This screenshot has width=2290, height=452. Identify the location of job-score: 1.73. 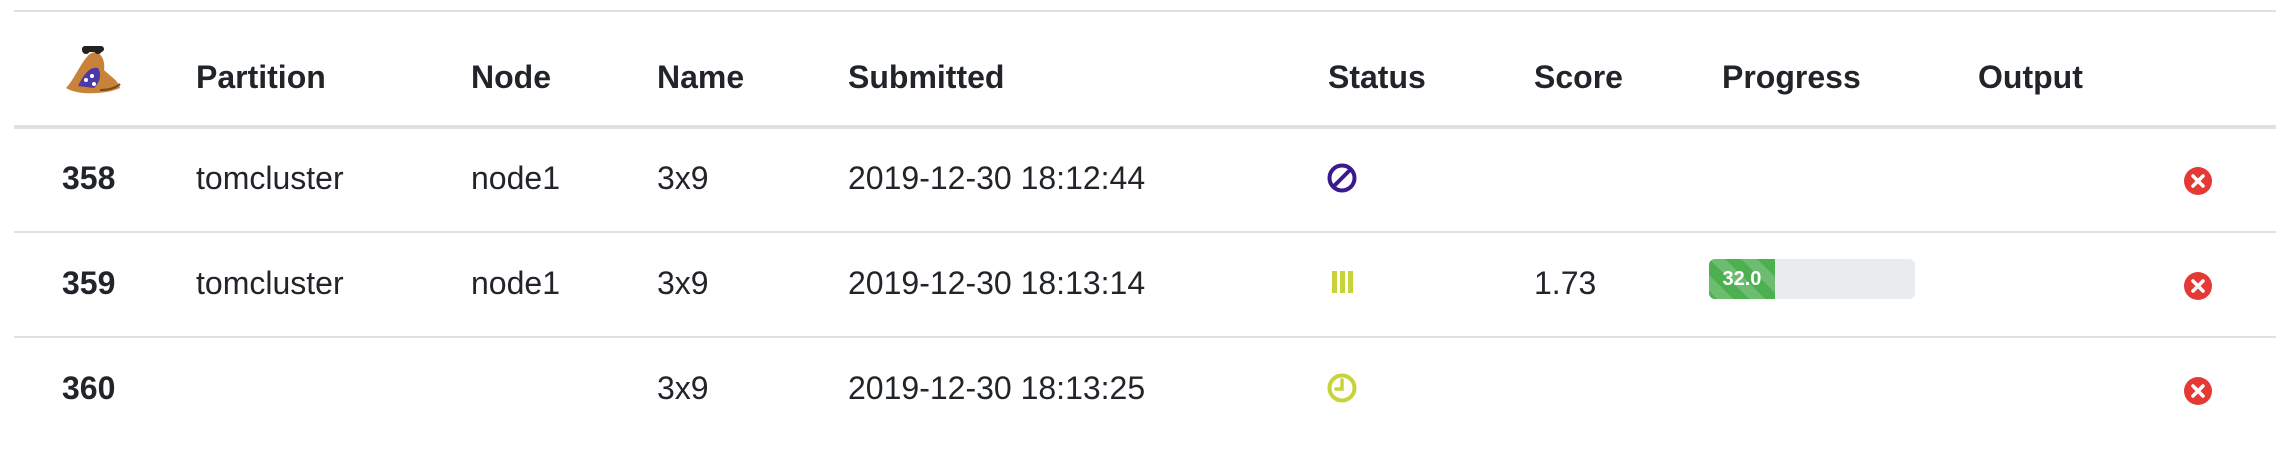
(1565, 283).